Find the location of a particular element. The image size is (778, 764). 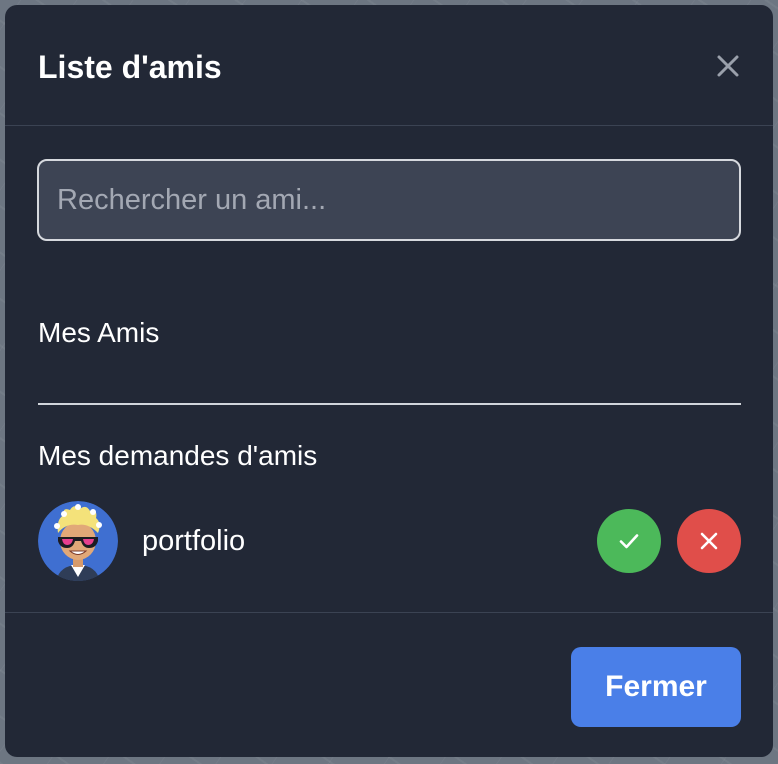

section-divider is located at coordinates (389, 404).